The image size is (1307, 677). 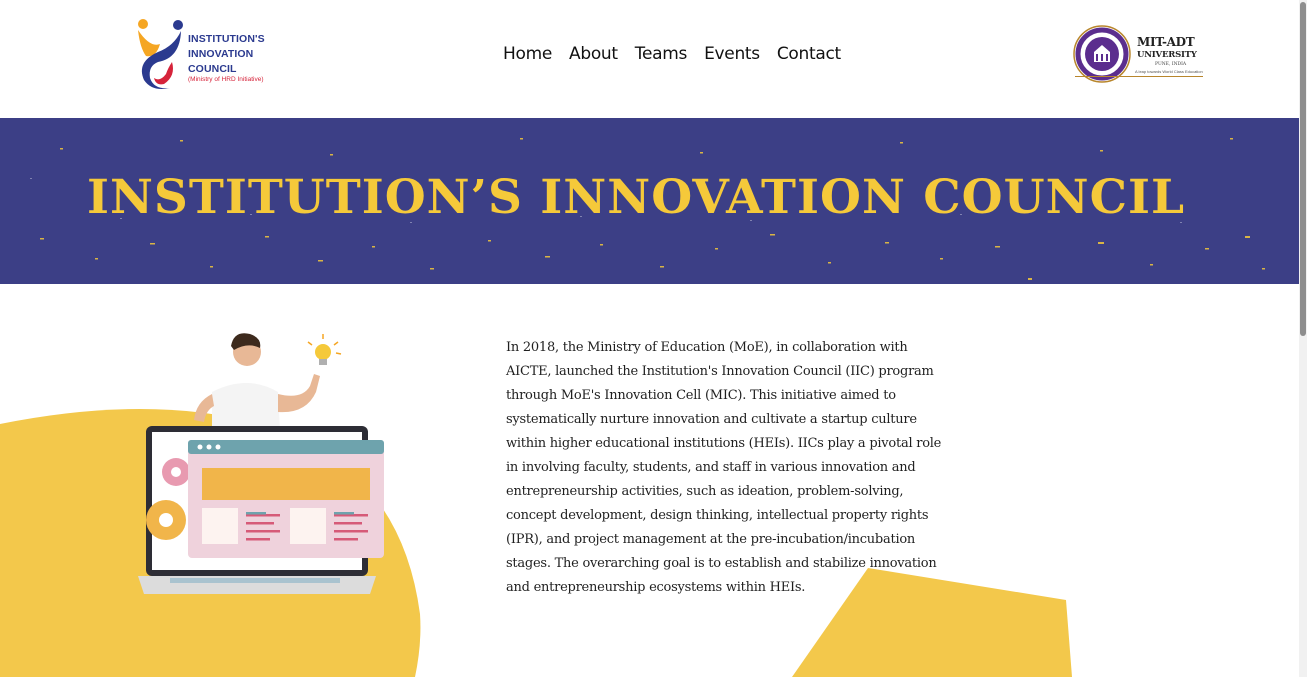 What do you see at coordinates (1303, 338) in the screenshot?
I see `page-scrollbar` at bounding box center [1303, 338].